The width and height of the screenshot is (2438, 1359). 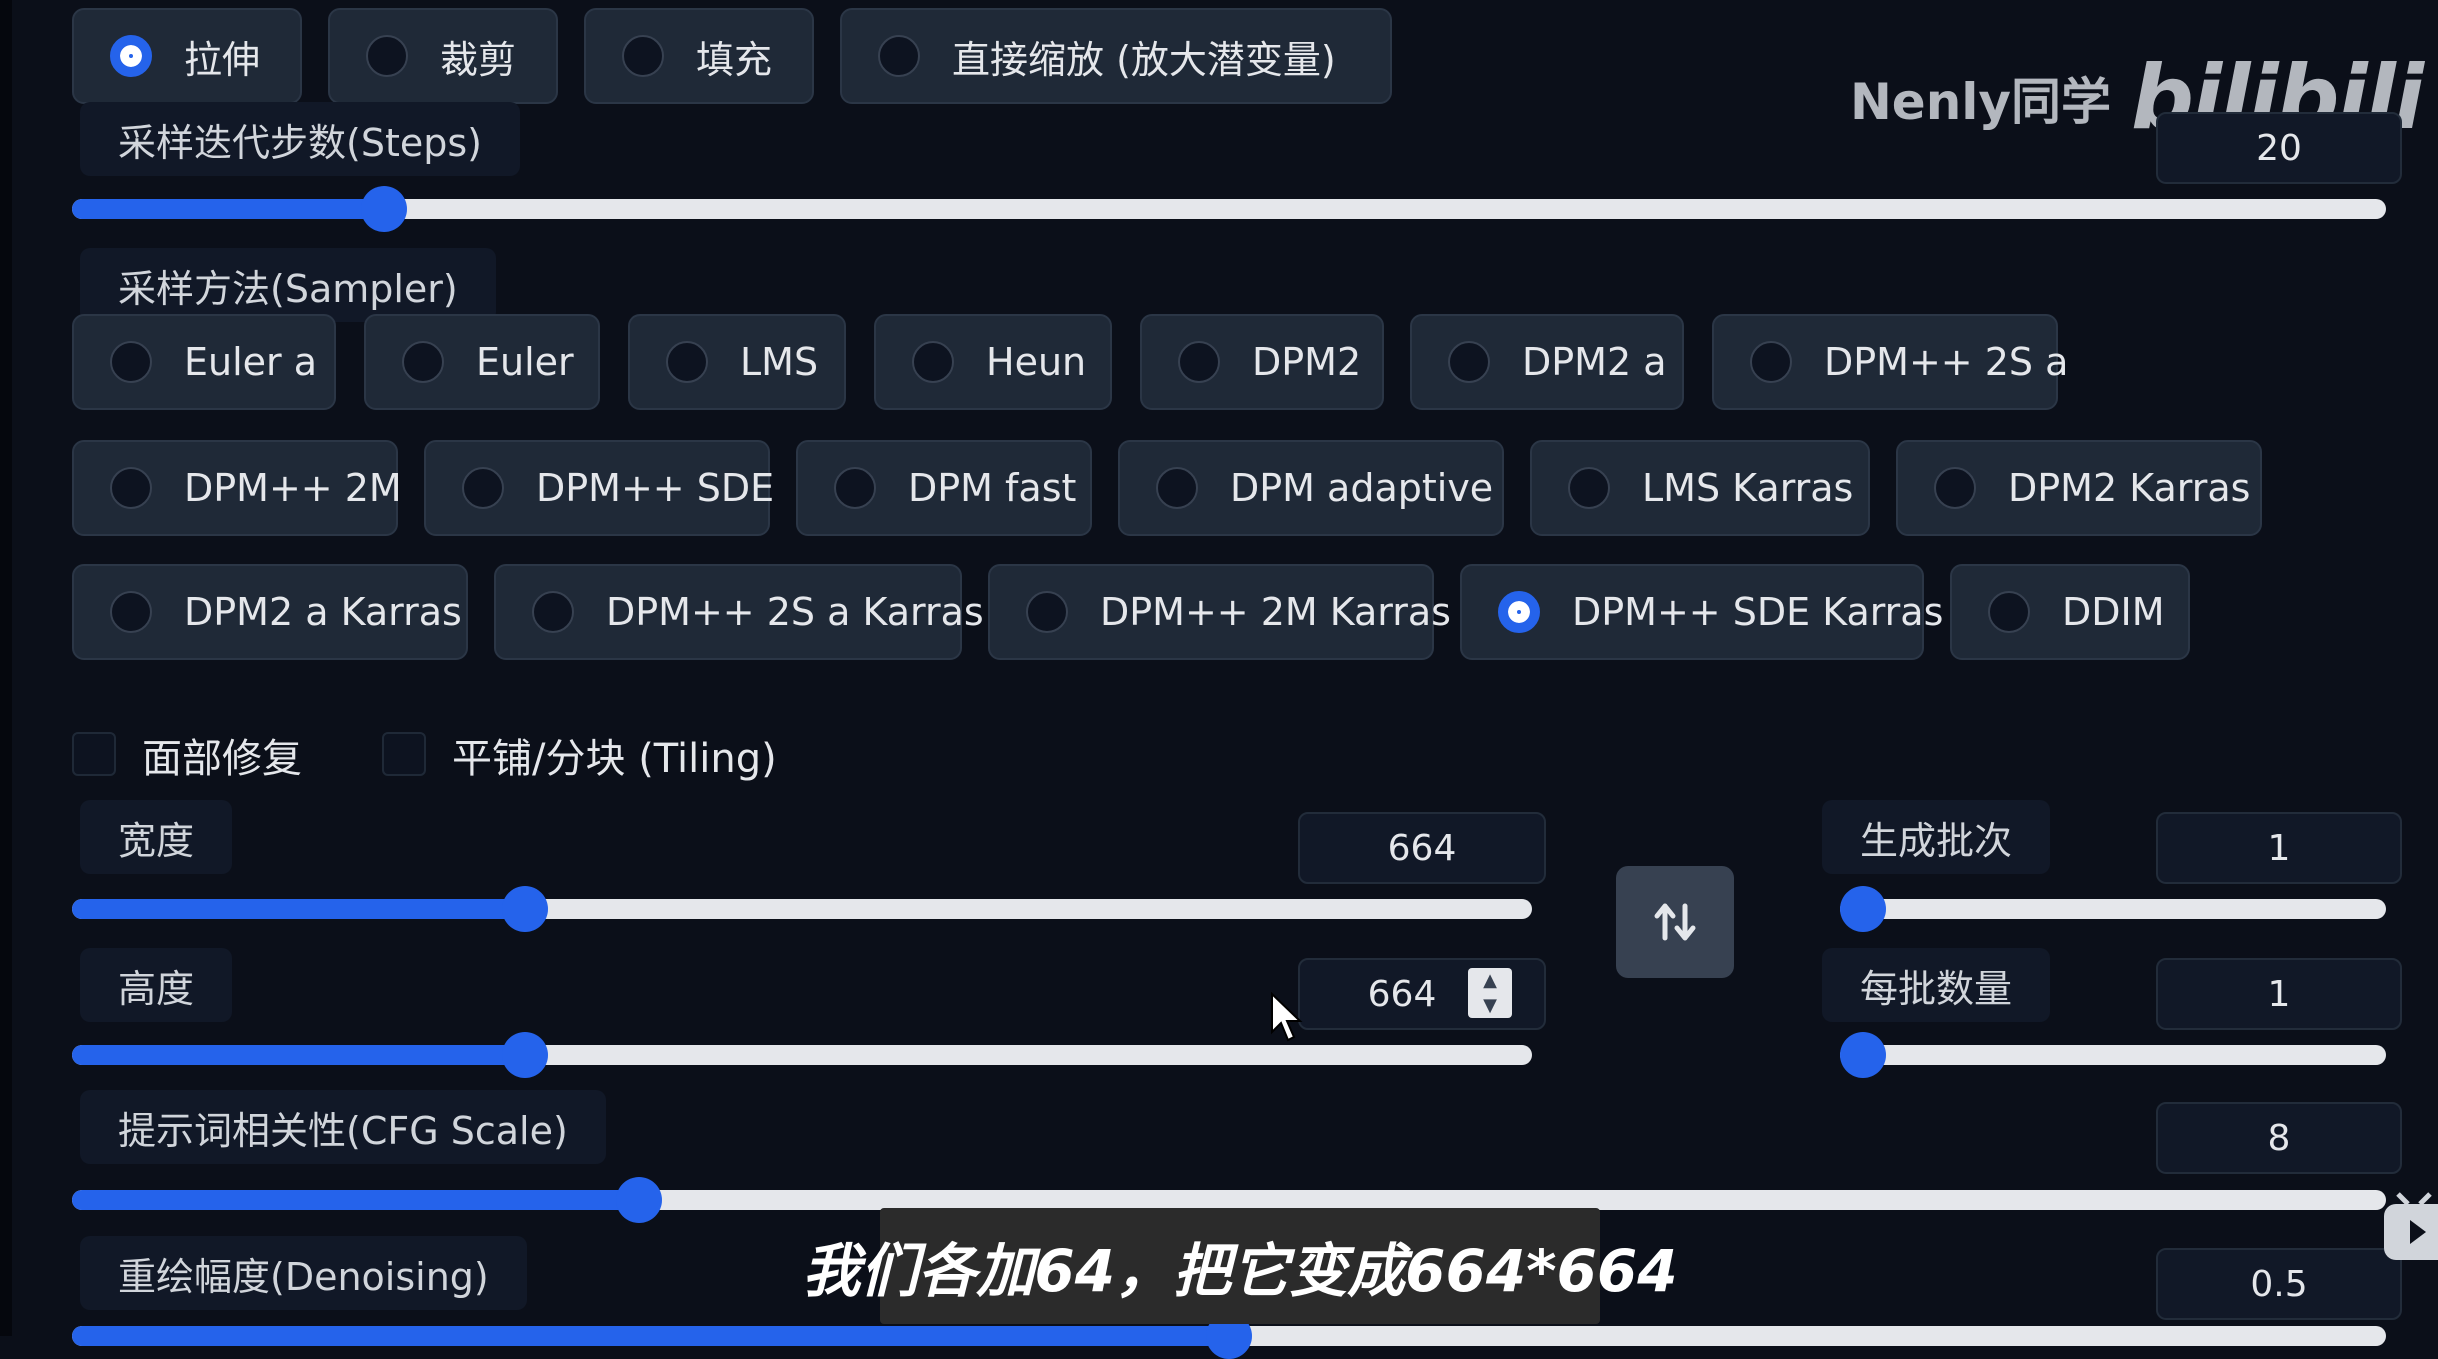 What do you see at coordinates (2279, 848) in the screenshot?
I see `batch-count-input: 1` at bounding box center [2279, 848].